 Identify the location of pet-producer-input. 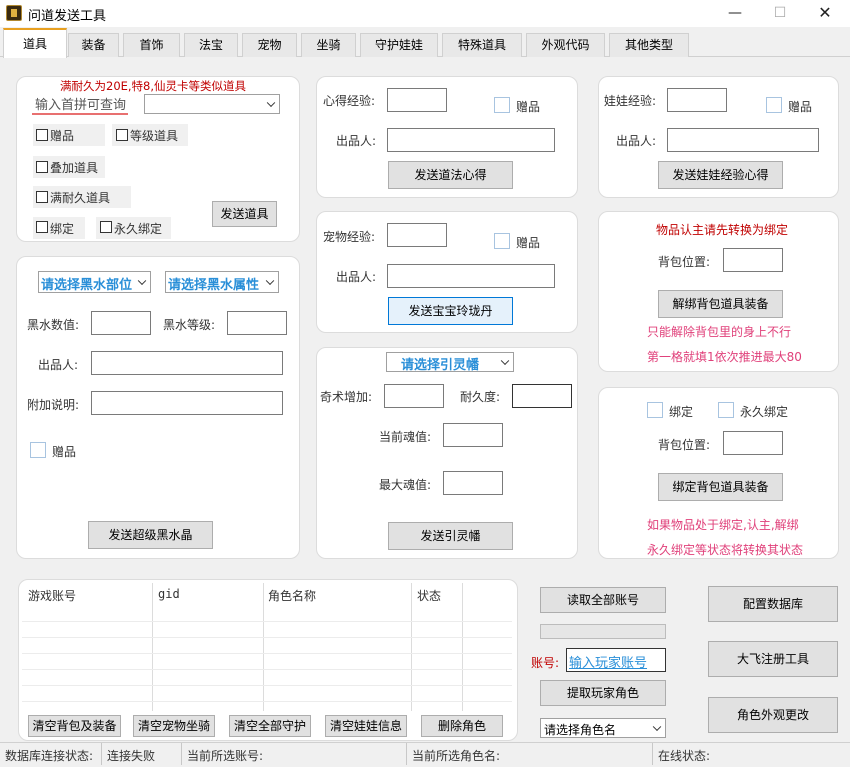
(471, 276).